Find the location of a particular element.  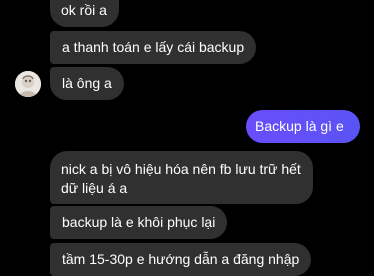

message-bubble-incoming: tầm 15-30p e hướng dẫn a đăng nhập is located at coordinates (181, 259).